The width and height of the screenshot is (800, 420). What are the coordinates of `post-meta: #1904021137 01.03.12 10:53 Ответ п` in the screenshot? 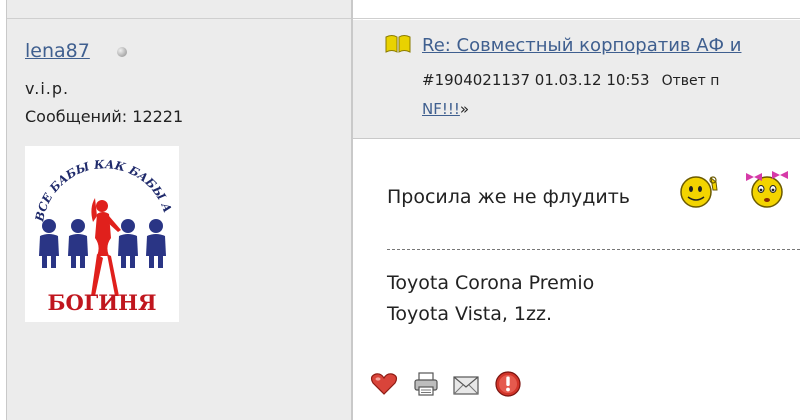 It's located at (570, 80).